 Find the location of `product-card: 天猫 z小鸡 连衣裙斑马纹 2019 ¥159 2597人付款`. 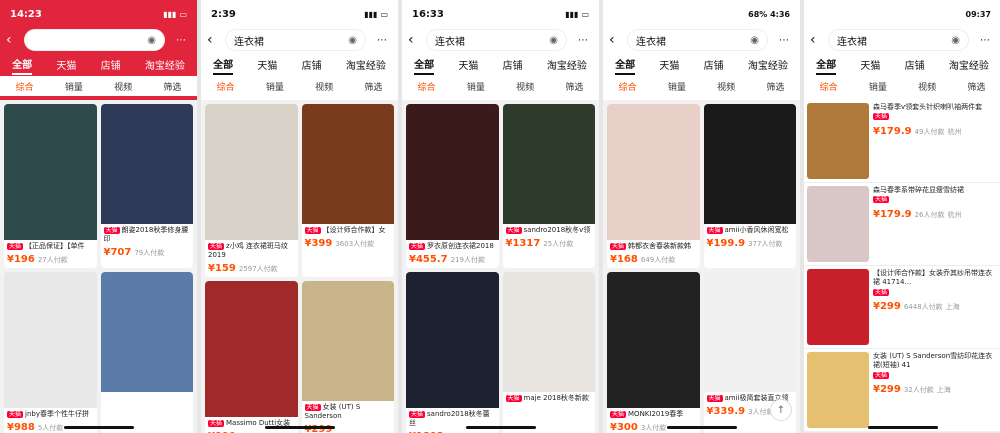

product-card: 天猫 z小鸡 连衣裙斑马纹 2019 ¥159 2597人付款 is located at coordinates (251, 190).